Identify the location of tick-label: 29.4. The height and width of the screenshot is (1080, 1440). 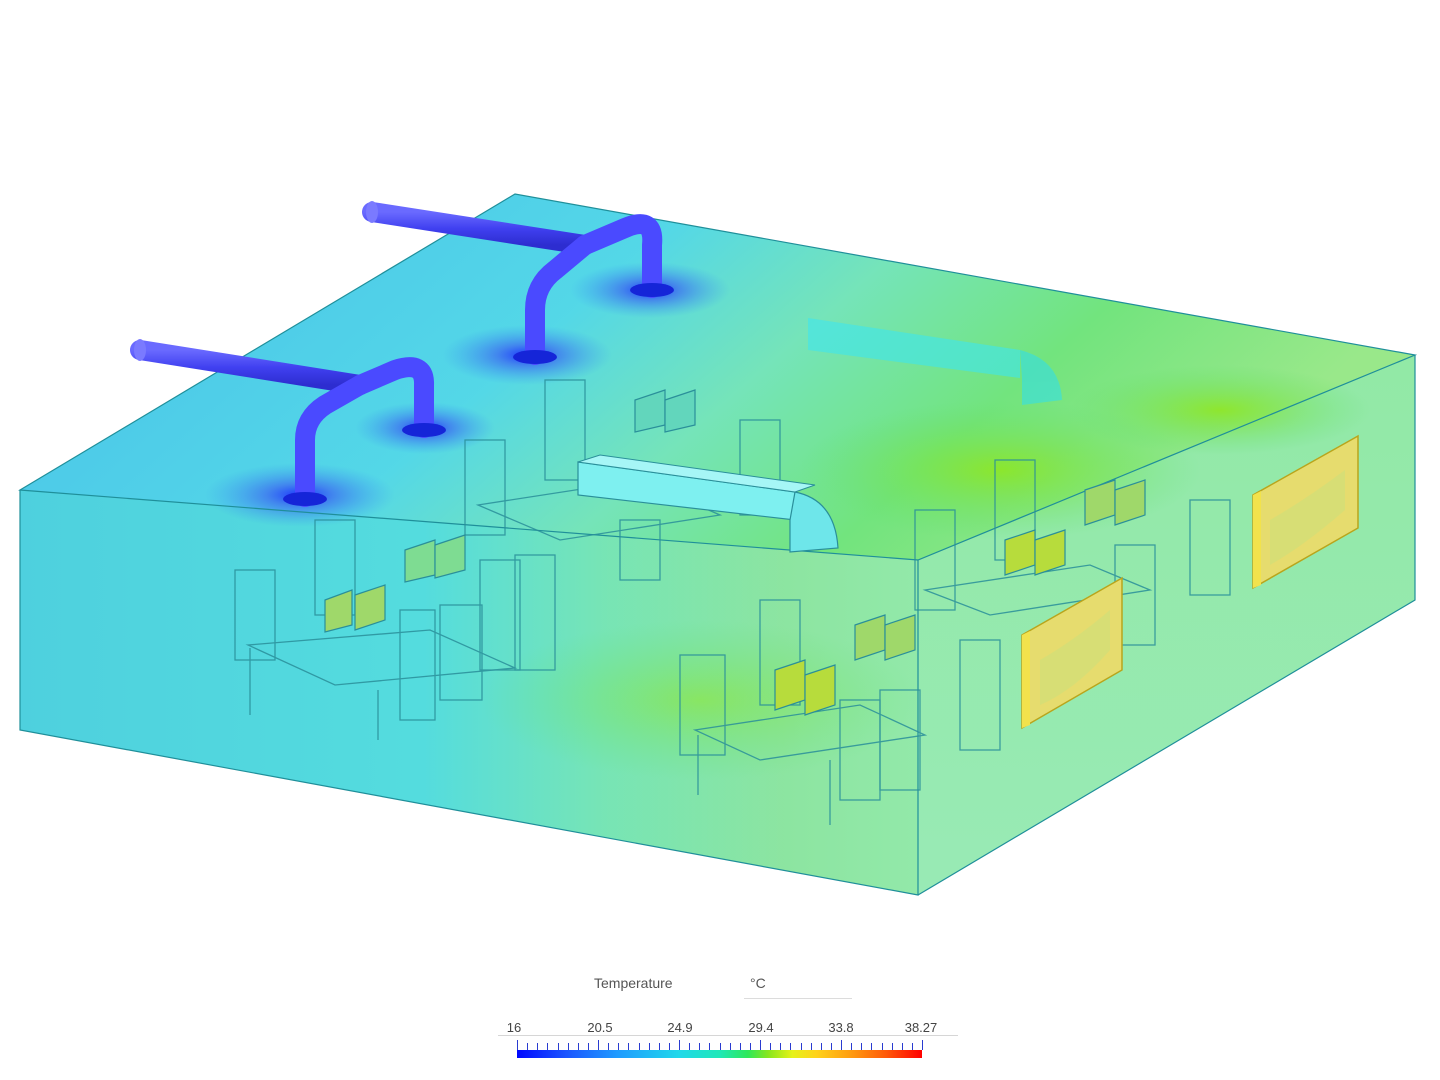
(761, 1027).